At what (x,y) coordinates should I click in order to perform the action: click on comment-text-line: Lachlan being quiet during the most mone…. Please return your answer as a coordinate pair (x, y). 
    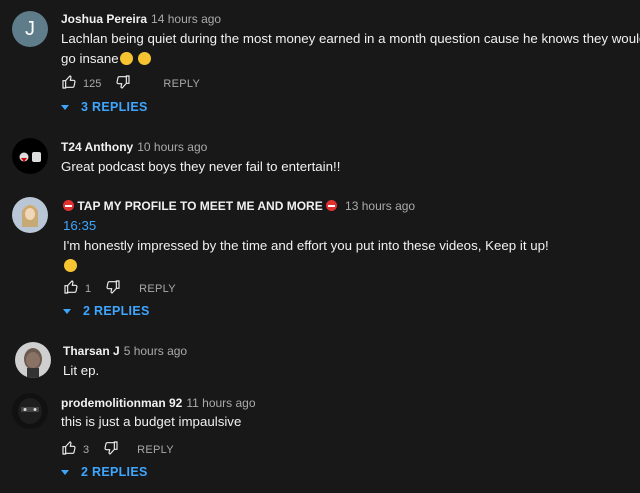
    Looking at the image, I should click on (350, 38).